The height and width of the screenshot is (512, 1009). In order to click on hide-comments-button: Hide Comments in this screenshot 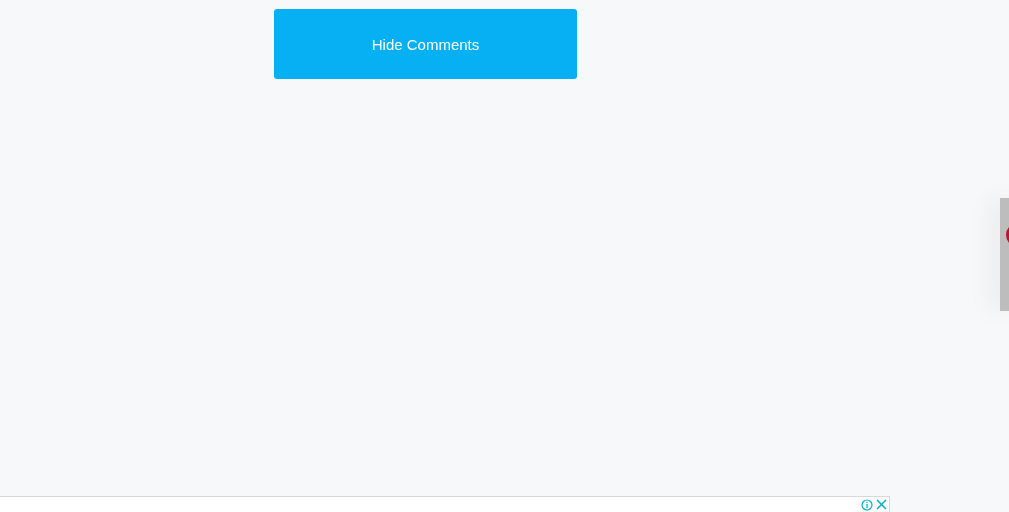, I will do `click(425, 44)`.